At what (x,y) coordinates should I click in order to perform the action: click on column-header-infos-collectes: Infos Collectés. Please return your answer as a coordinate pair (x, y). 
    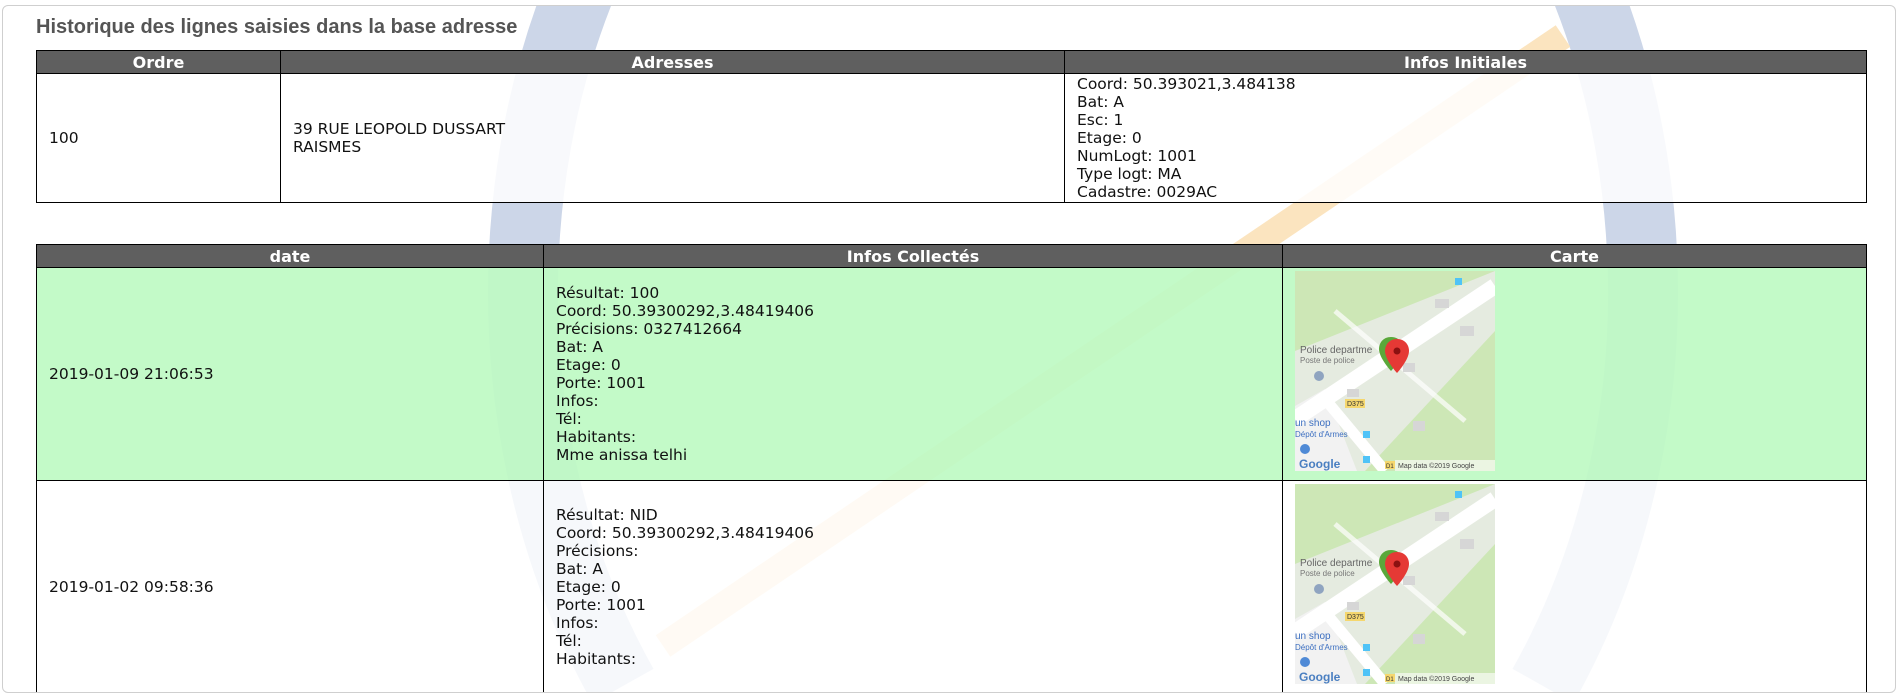
    Looking at the image, I should click on (913, 256).